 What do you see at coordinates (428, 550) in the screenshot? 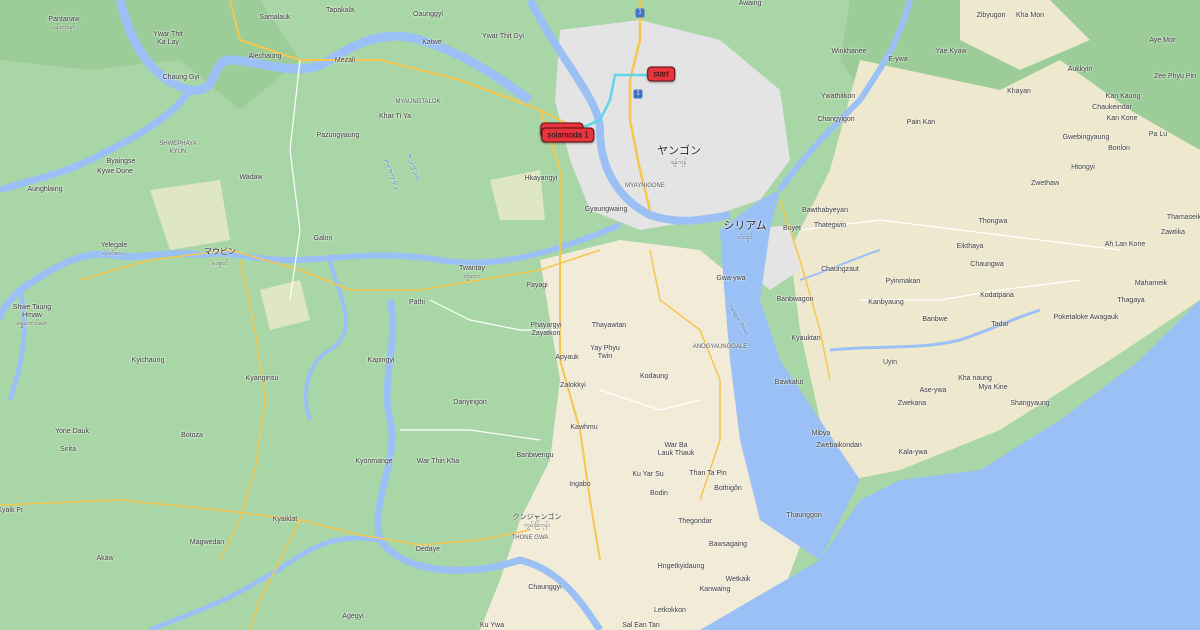
I see `place-dedaye: Dedaye` at bounding box center [428, 550].